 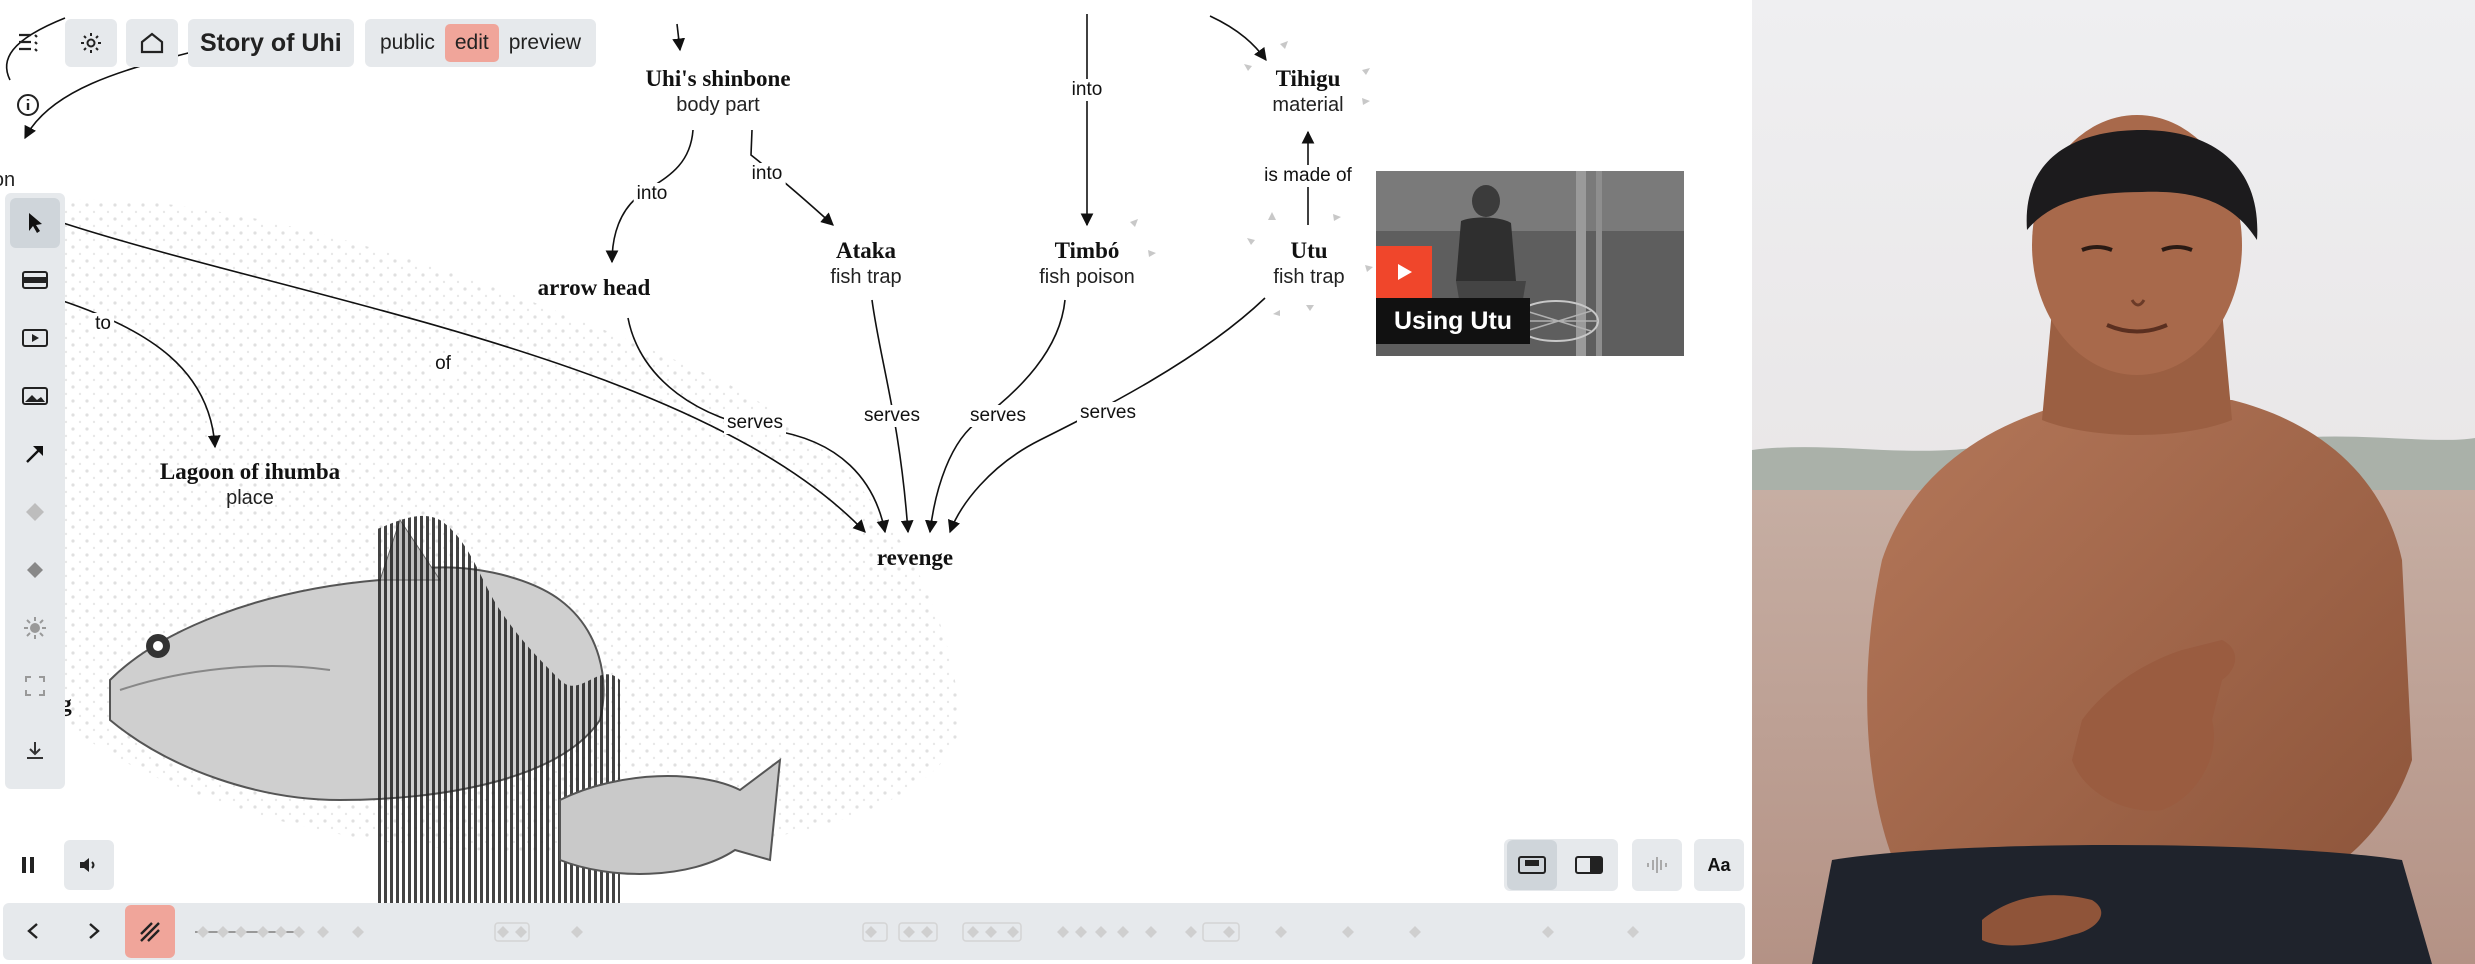 I want to click on timeline, so click(x=874, y=931).